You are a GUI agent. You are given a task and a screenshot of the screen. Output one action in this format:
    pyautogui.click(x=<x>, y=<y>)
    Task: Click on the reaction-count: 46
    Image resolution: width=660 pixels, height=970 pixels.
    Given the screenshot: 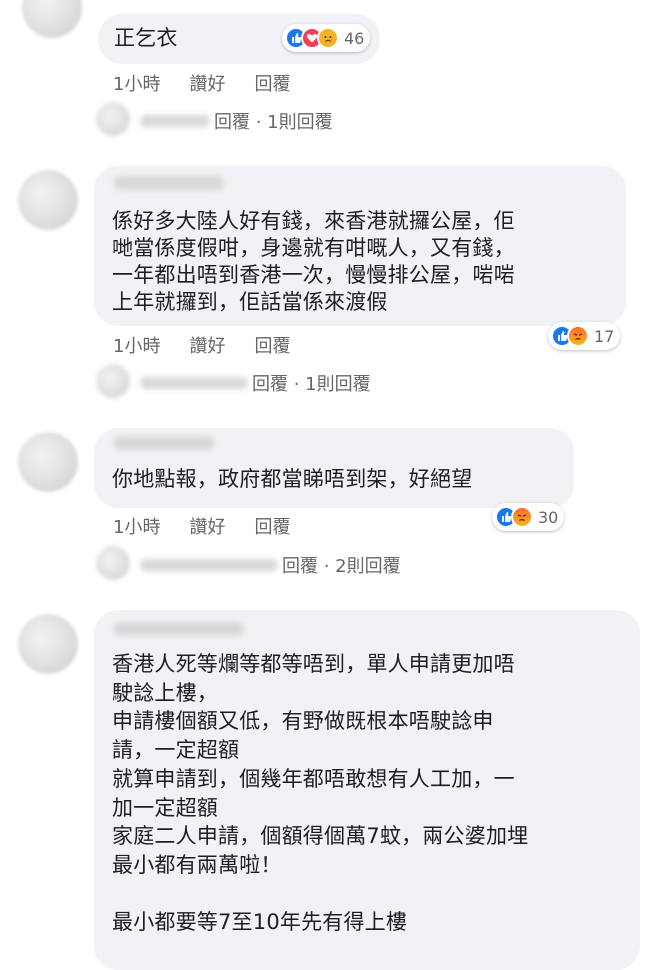 What is the action you would take?
    pyautogui.click(x=354, y=38)
    